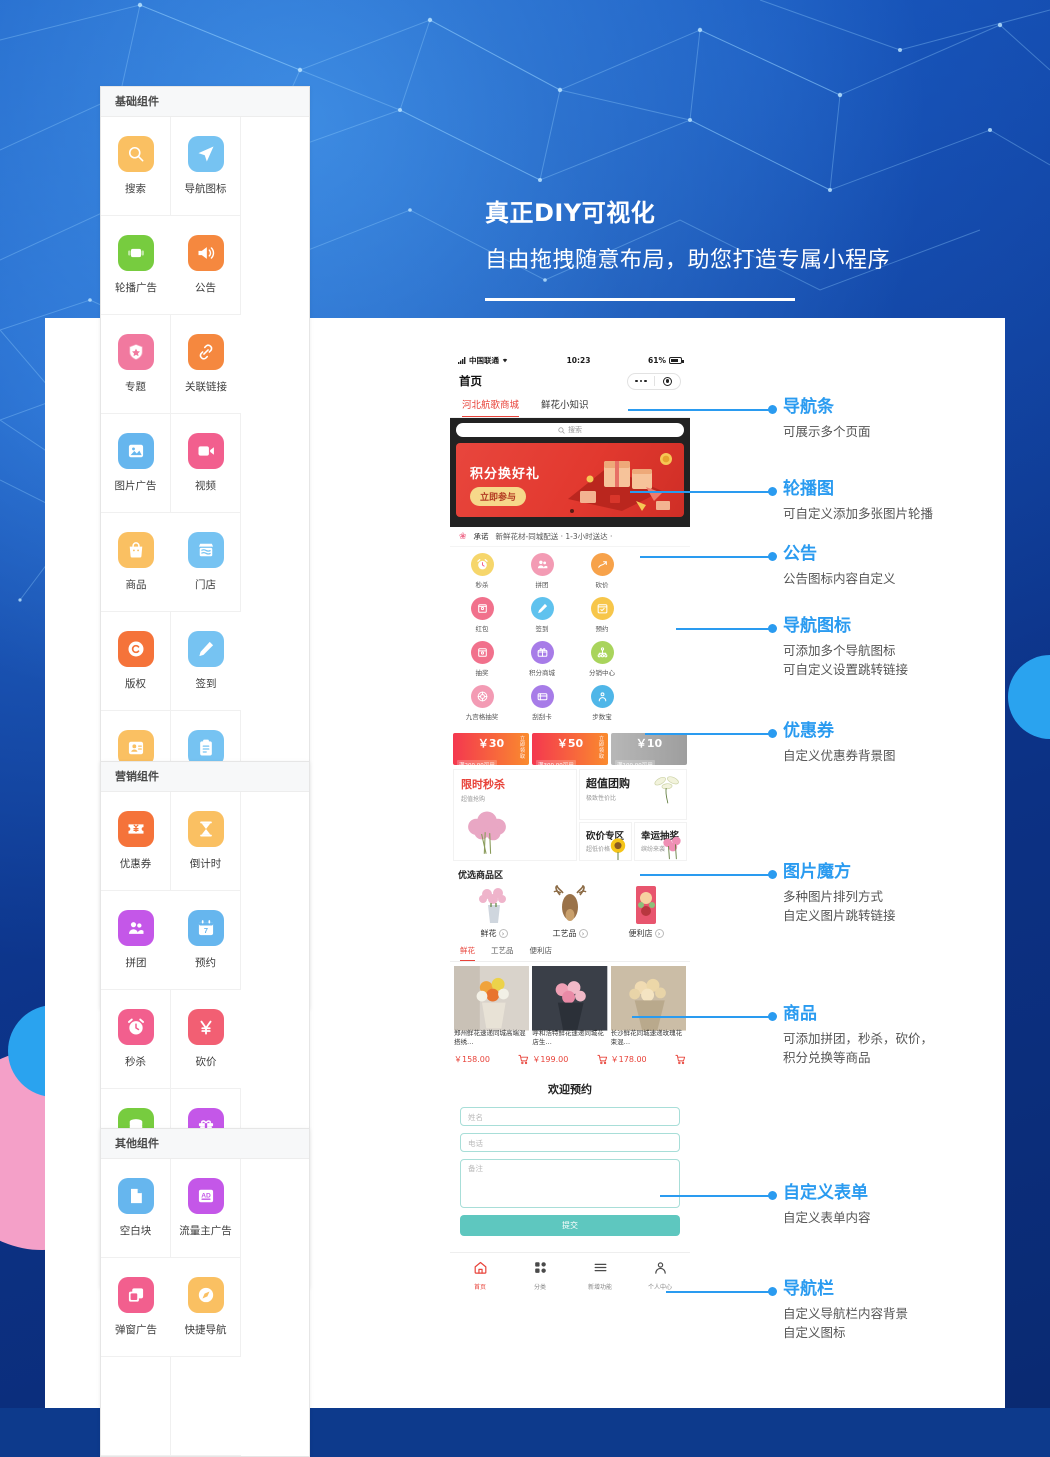 The width and height of the screenshot is (1050, 1457). Describe the element at coordinates (136, 1307) in the screenshot. I see `component-item-popup-ad: 弹窗广告` at that location.